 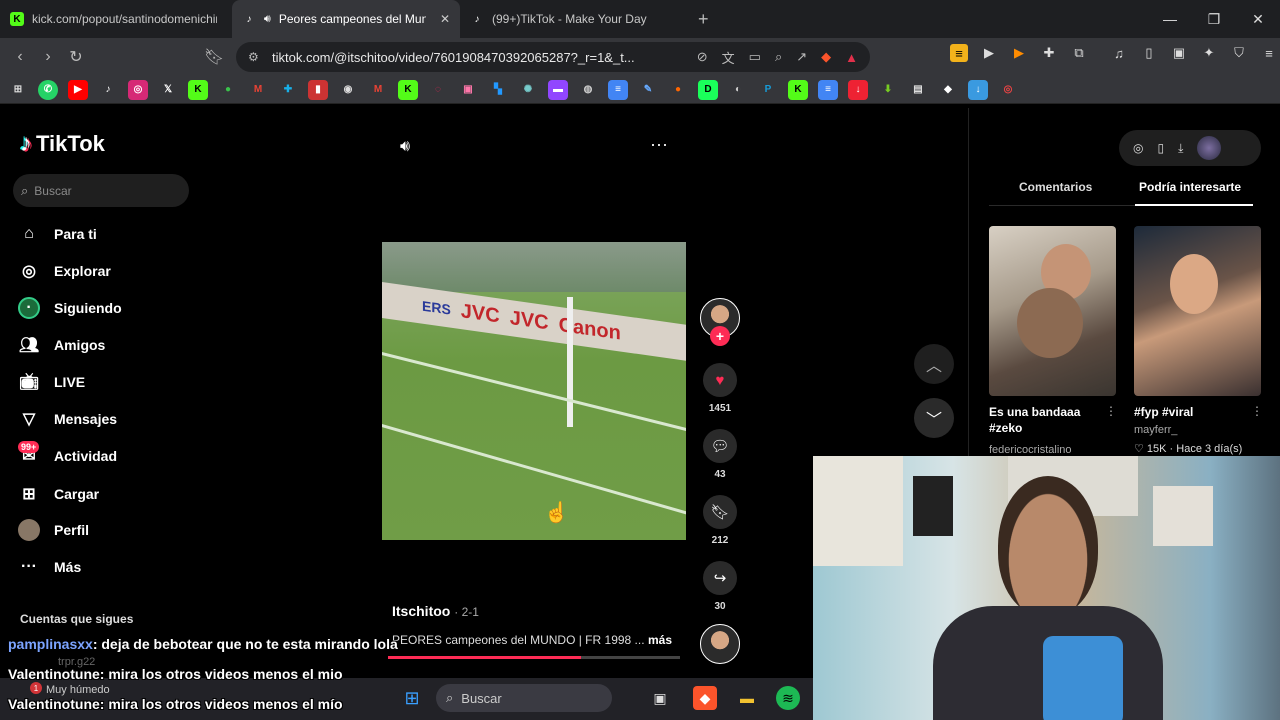 I want to click on video-caption: #fyp #viral, so click(x=1163, y=412).